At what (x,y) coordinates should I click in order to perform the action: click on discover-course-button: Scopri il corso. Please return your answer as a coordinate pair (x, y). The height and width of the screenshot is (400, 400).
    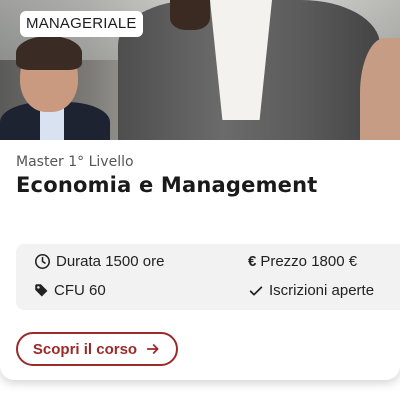
    Looking at the image, I should click on (97, 349).